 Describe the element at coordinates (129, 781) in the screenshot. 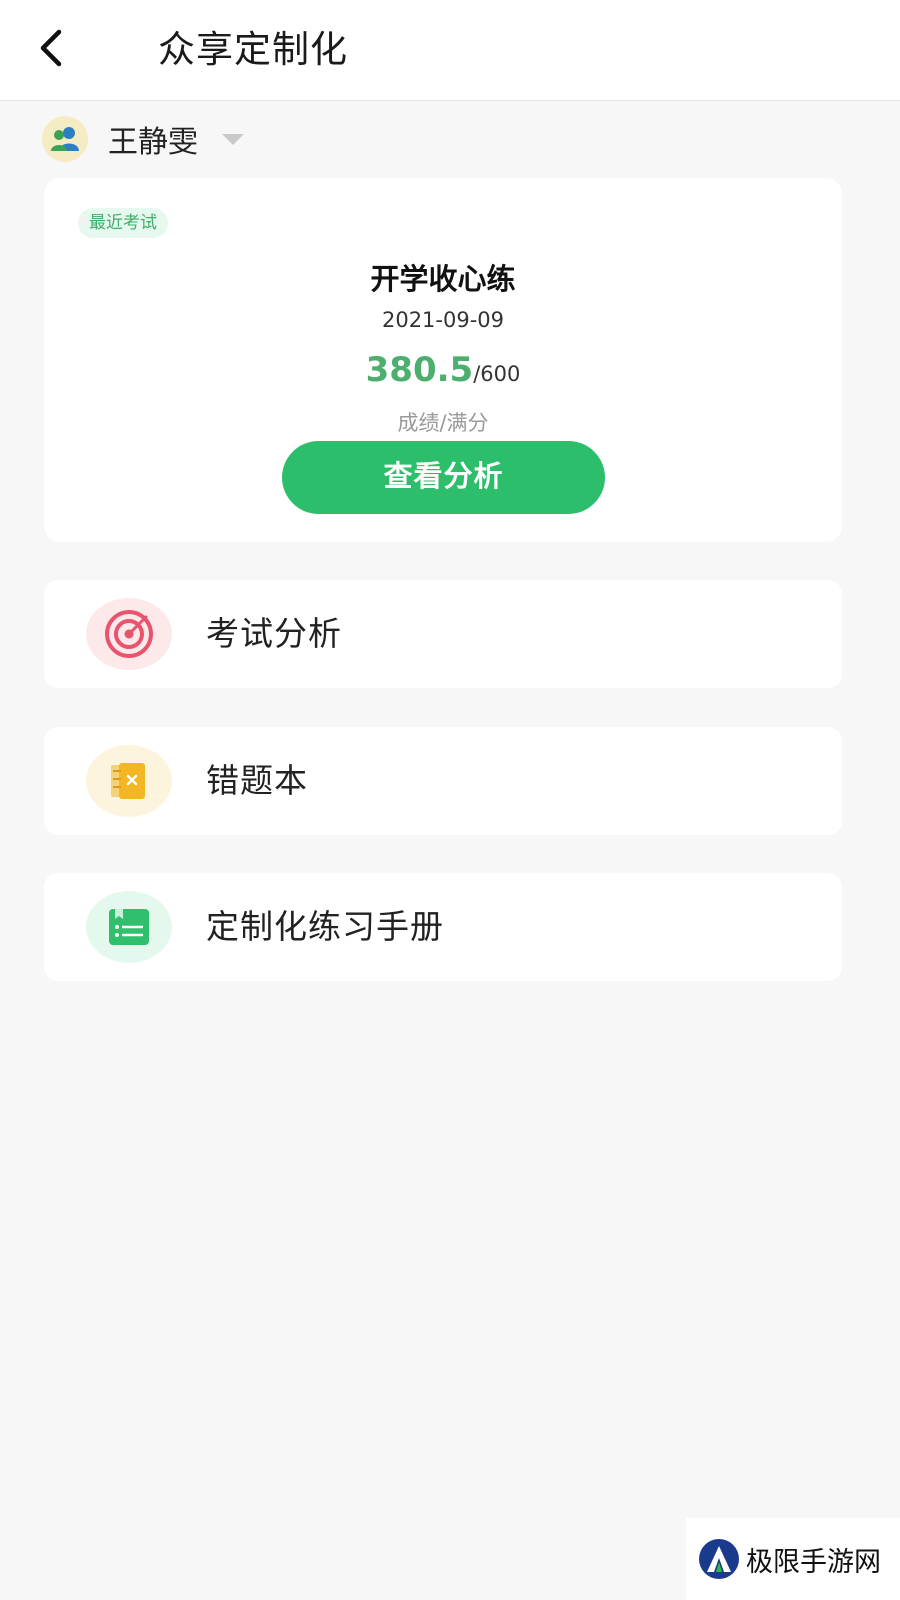

I see `notebook-icon` at that location.